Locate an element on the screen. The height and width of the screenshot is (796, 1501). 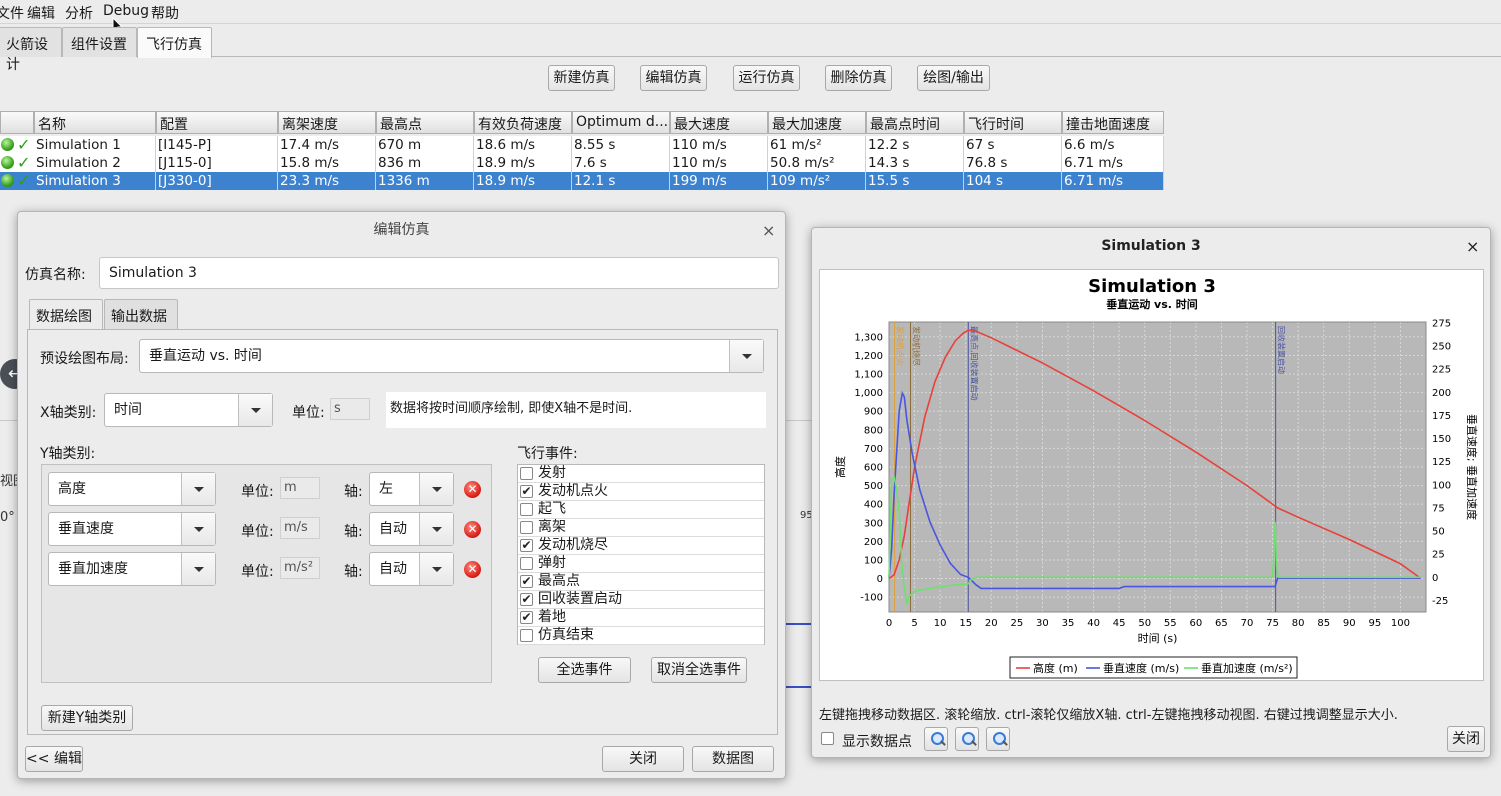
menu-debug: Debug is located at coordinates (126, 11).